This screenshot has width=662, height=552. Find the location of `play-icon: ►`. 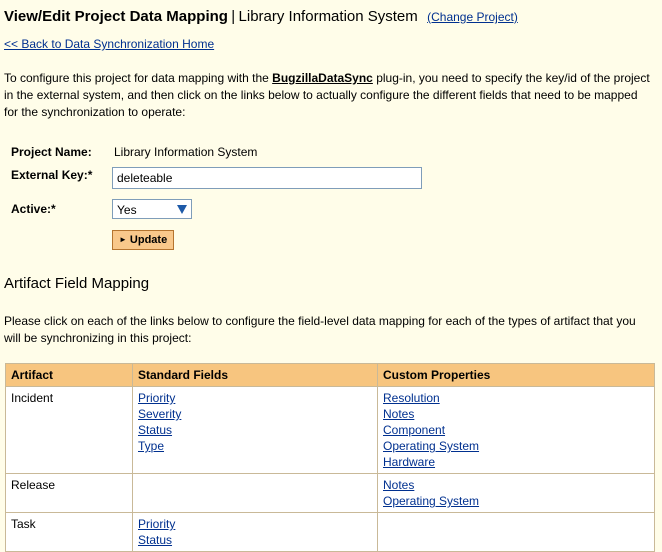

play-icon: ► is located at coordinates (123, 239).